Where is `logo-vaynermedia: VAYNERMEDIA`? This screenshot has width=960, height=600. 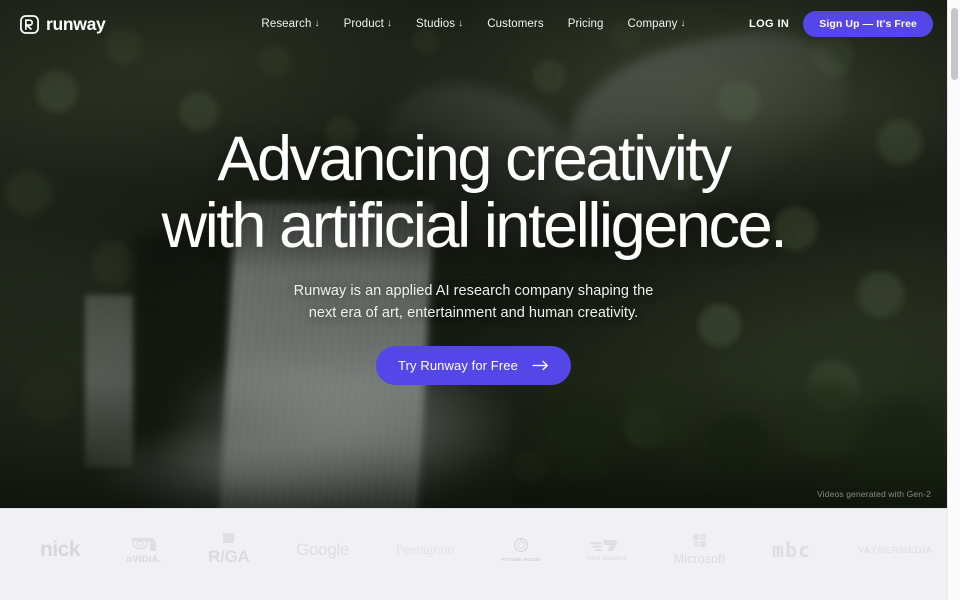 logo-vaynermedia: VAYNERMEDIA is located at coordinates (895, 550).